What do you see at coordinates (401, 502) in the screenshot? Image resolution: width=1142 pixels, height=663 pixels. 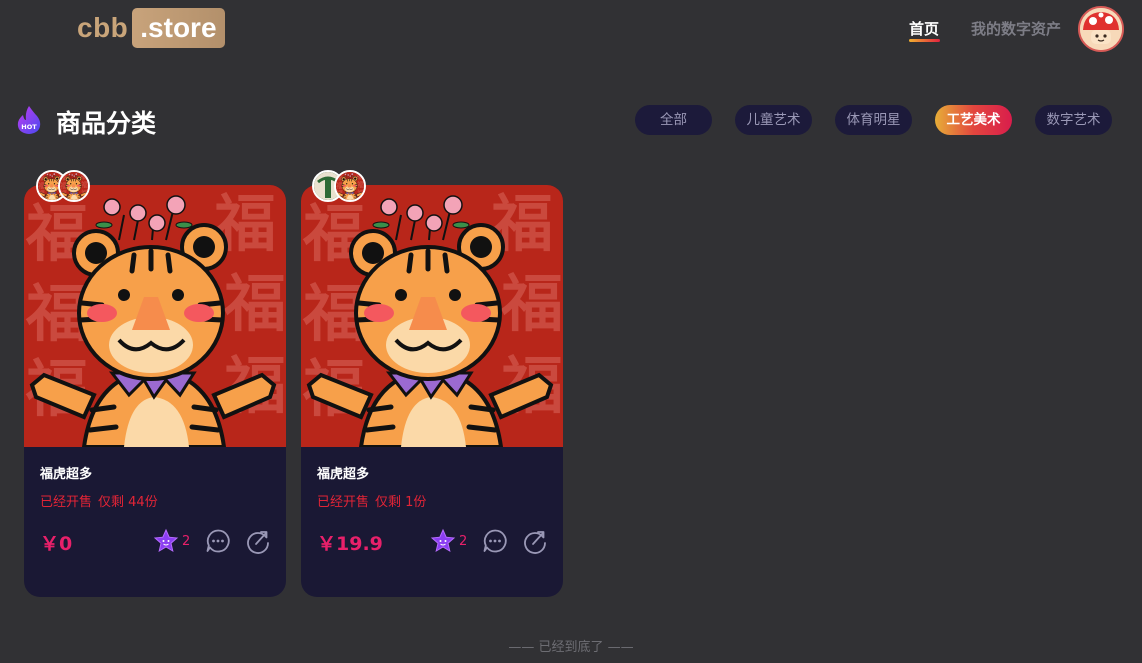 I see `stock-remaining: 仅剩 1份` at bounding box center [401, 502].